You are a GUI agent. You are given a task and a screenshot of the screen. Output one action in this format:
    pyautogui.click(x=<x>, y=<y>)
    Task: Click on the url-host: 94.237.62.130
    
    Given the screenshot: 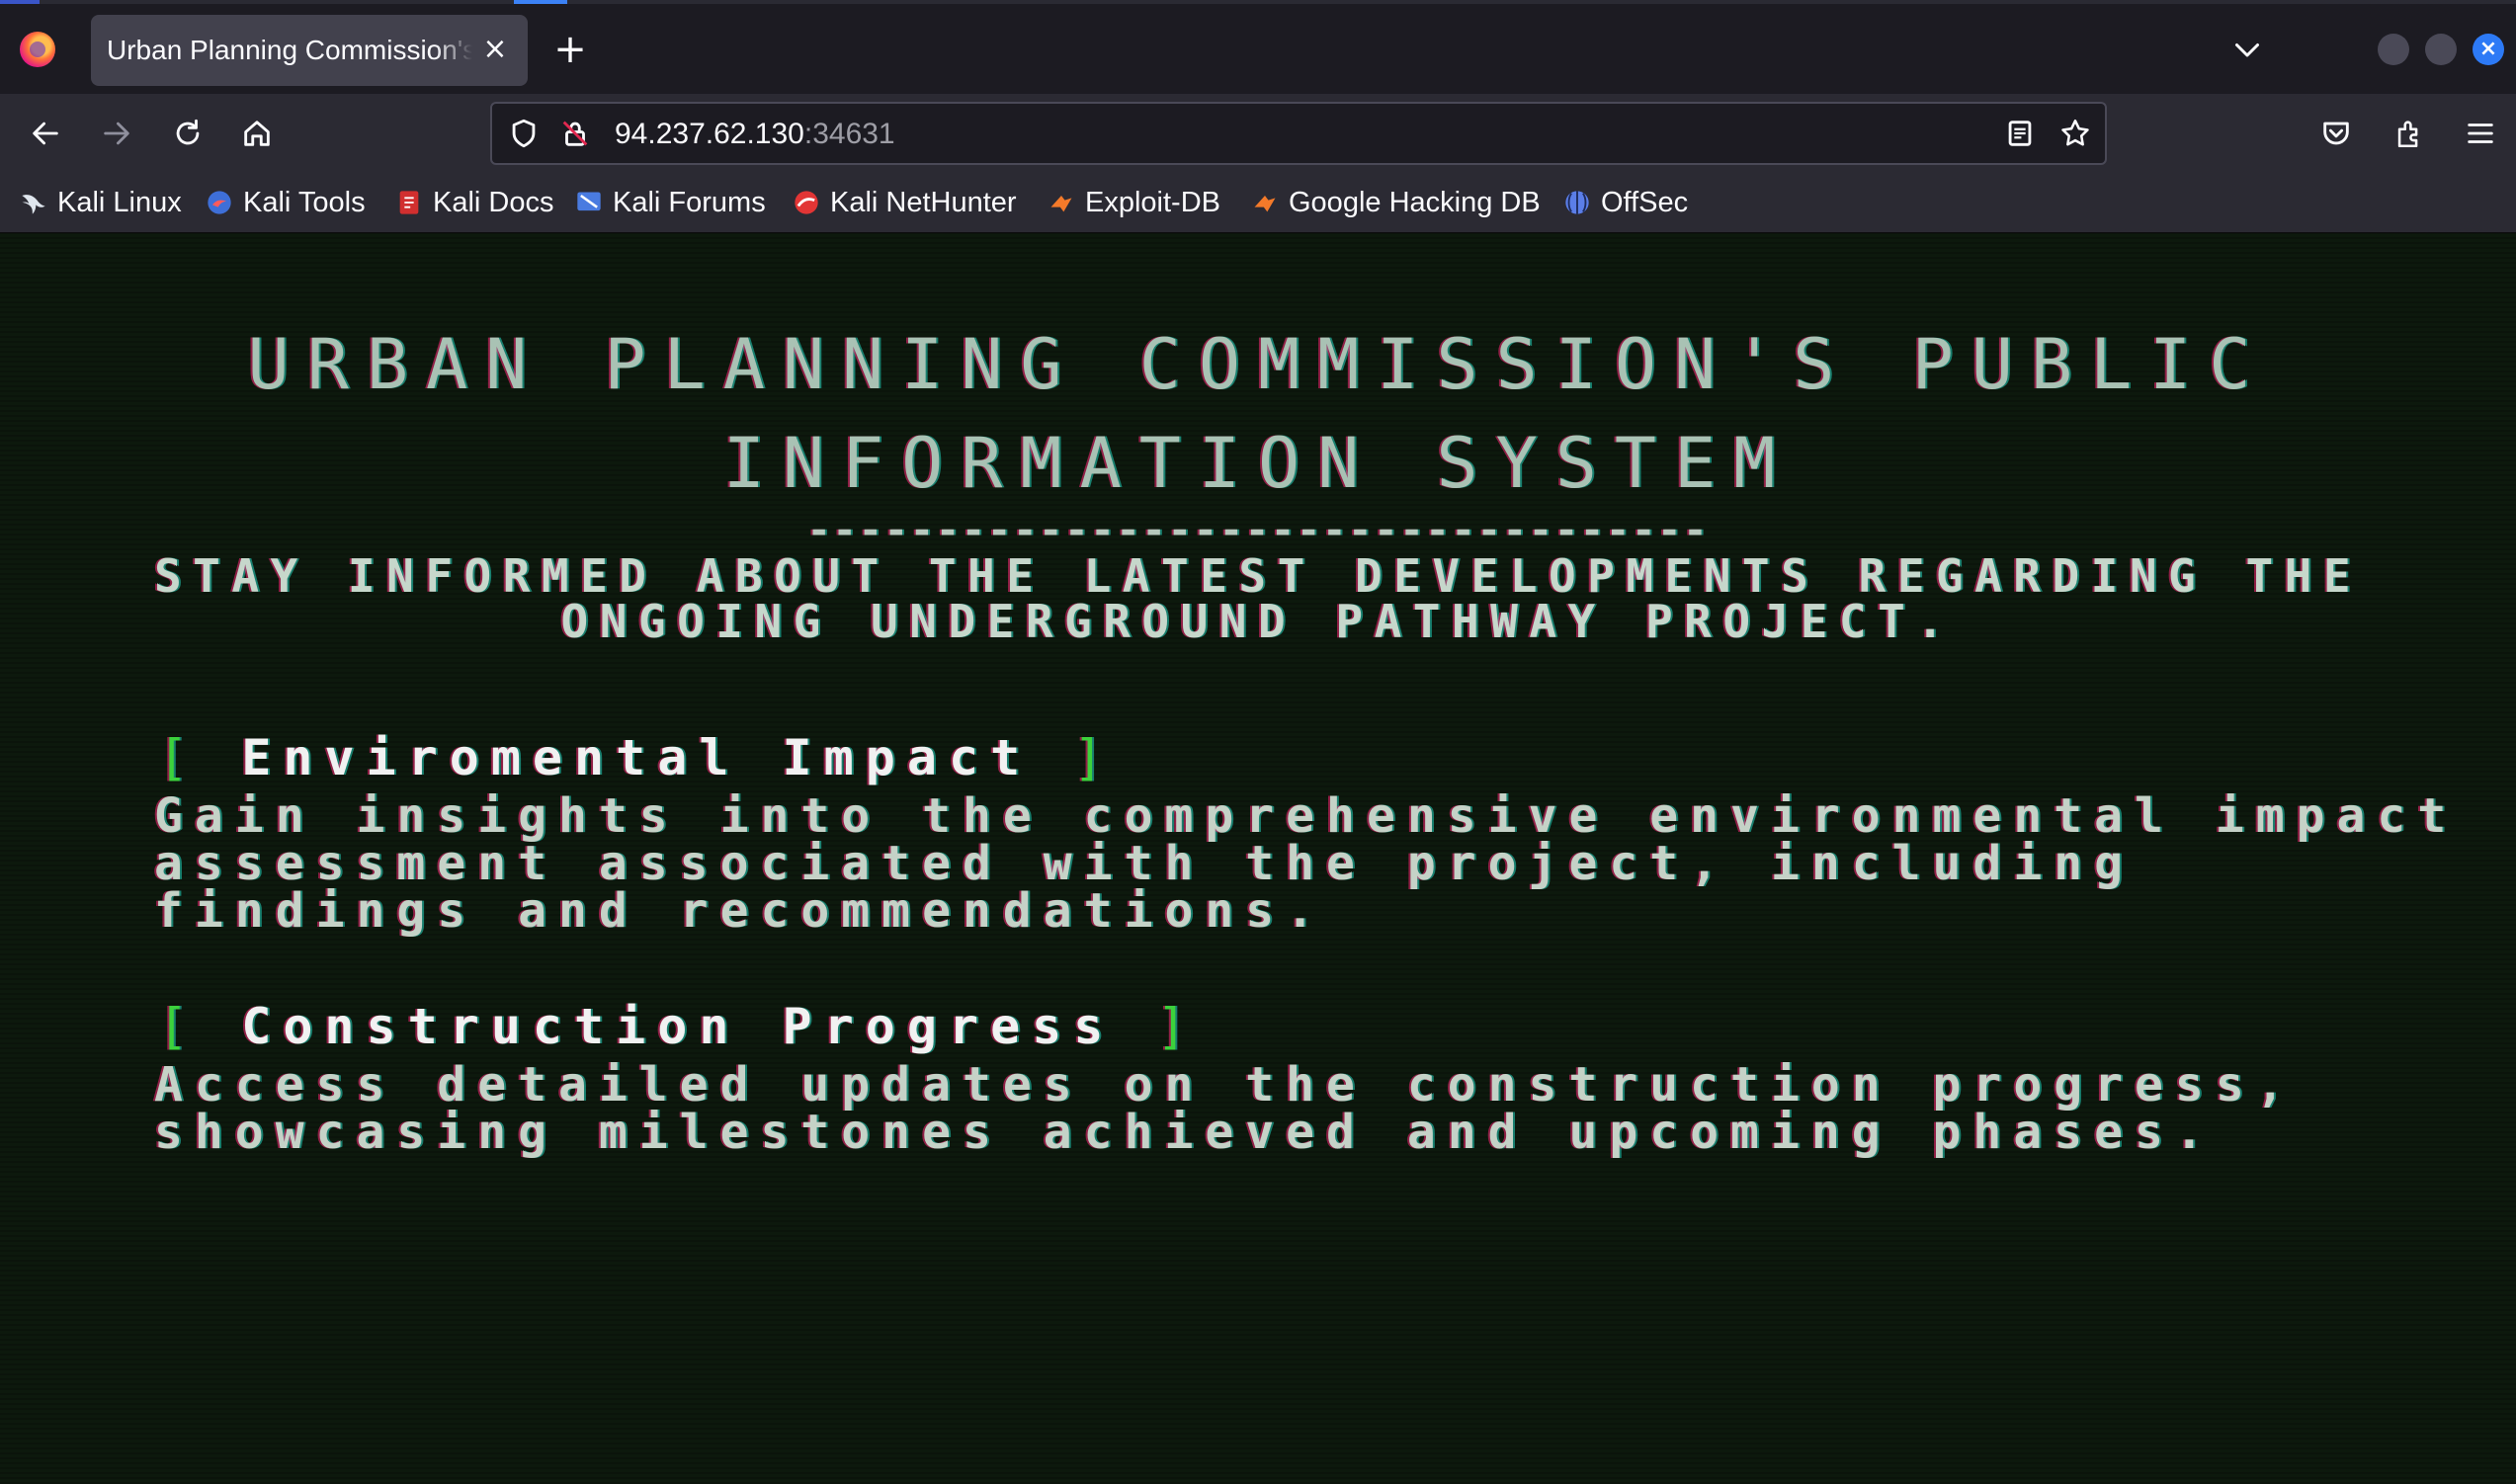 What is the action you would take?
    pyautogui.click(x=709, y=134)
    